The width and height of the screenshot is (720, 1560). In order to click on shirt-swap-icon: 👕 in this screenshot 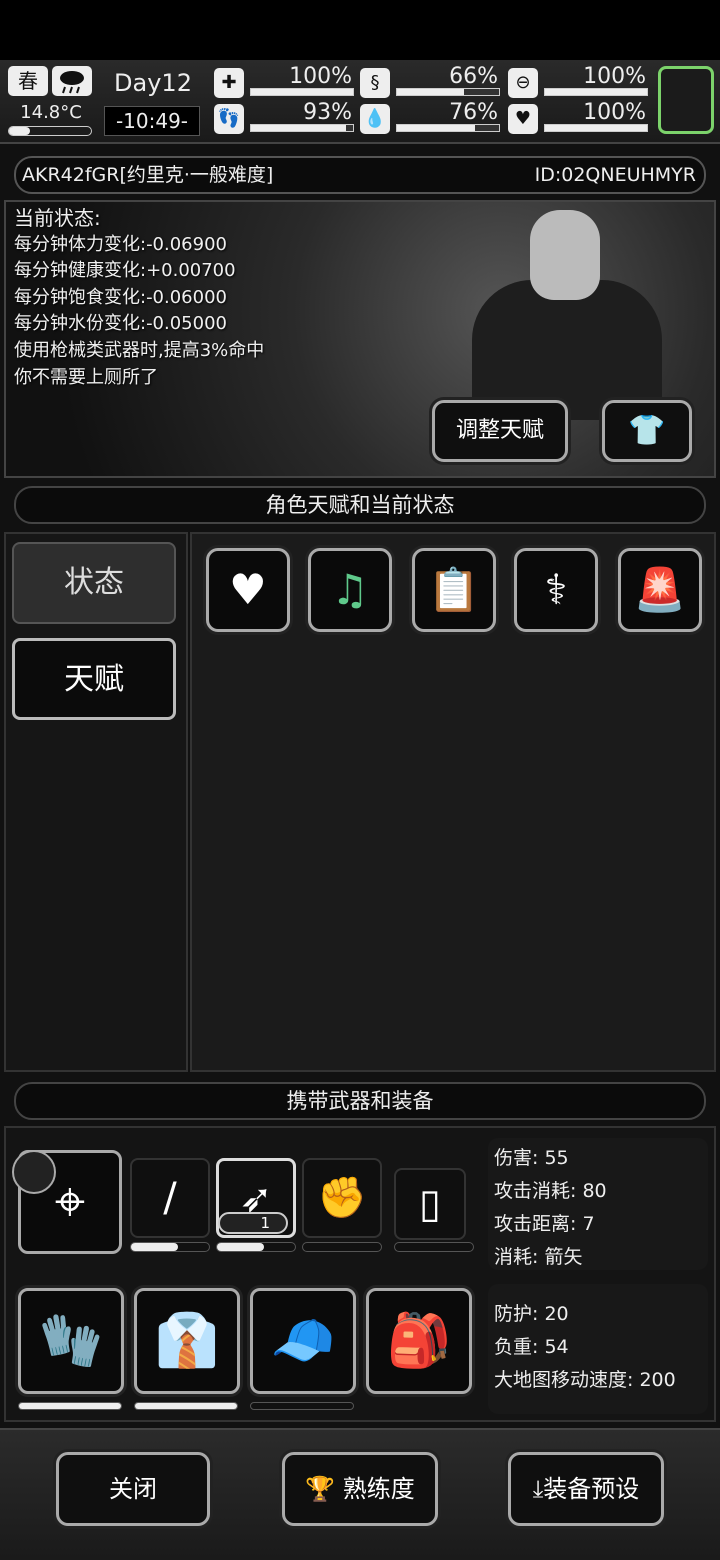, I will do `click(647, 430)`.